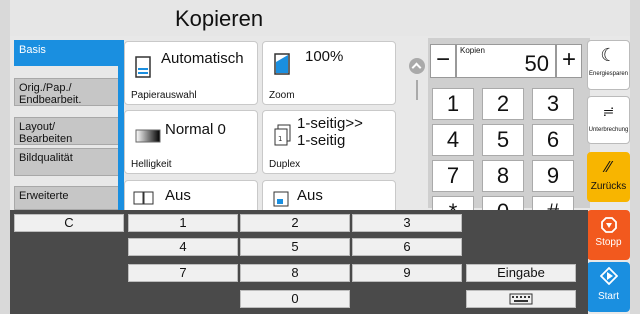 This screenshot has width=640, height=314. What do you see at coordinates (417, 90) in the screenshot?
I see `scrollbar` at bounding box center [417, 90].